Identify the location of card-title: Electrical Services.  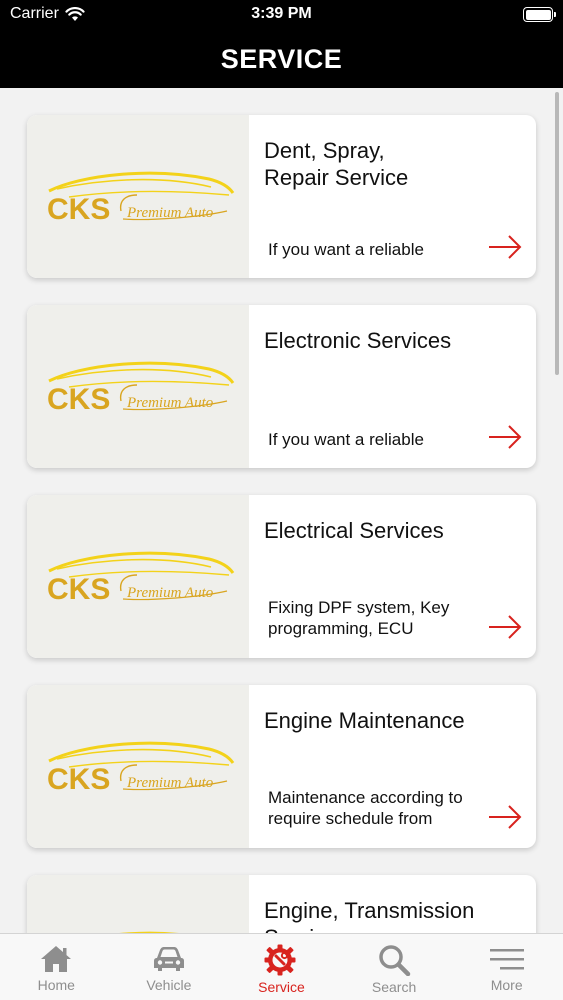
(354, 530).